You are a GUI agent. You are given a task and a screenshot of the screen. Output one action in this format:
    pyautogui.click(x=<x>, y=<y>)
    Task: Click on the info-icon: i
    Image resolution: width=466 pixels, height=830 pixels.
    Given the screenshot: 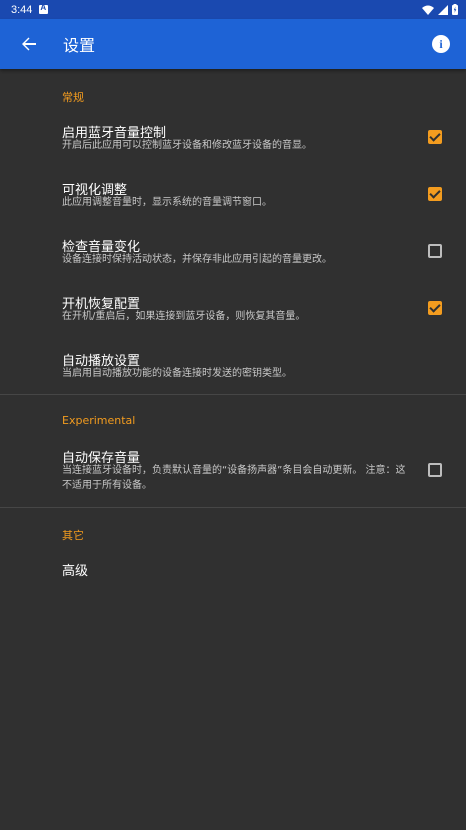 What is the action you would take?
    pyautogui.click(x=441, y=44)
    